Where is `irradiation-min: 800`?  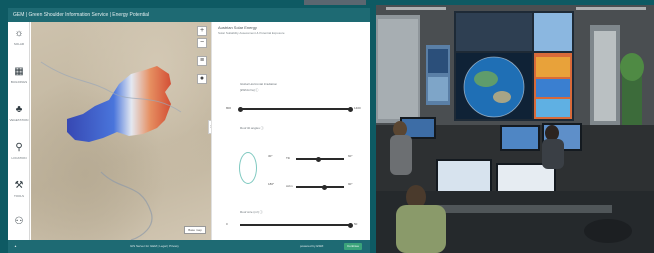
irradiation-min: 800 is located at coordinates (229, 108).